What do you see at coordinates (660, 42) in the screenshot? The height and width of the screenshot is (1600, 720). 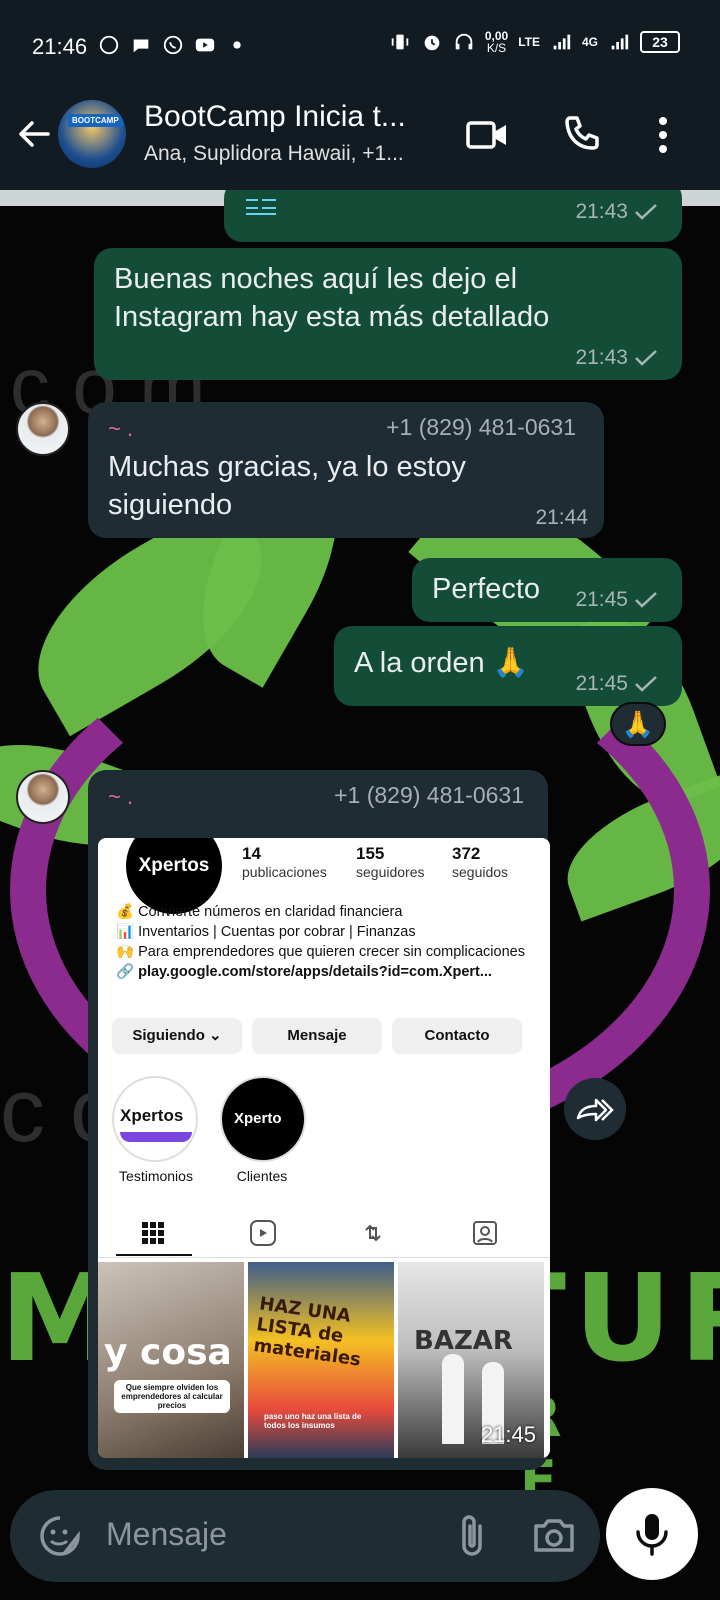 I see `battery-indicator: 23` at bounding box center [660, 42].